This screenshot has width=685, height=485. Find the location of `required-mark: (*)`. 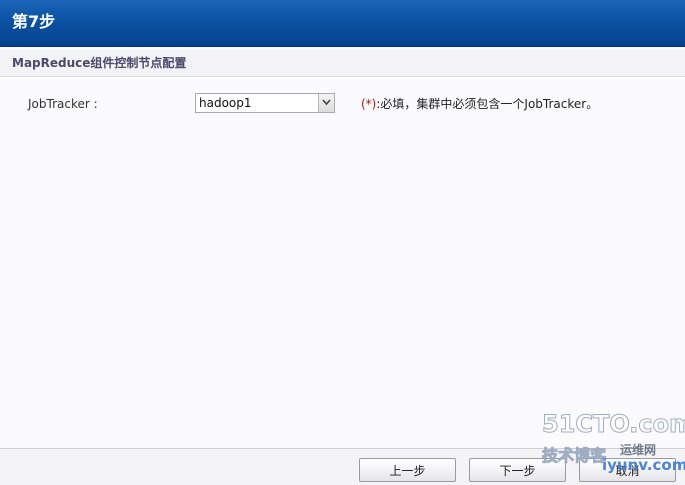

required-mark: (*) is located at coordinates (369, 104).